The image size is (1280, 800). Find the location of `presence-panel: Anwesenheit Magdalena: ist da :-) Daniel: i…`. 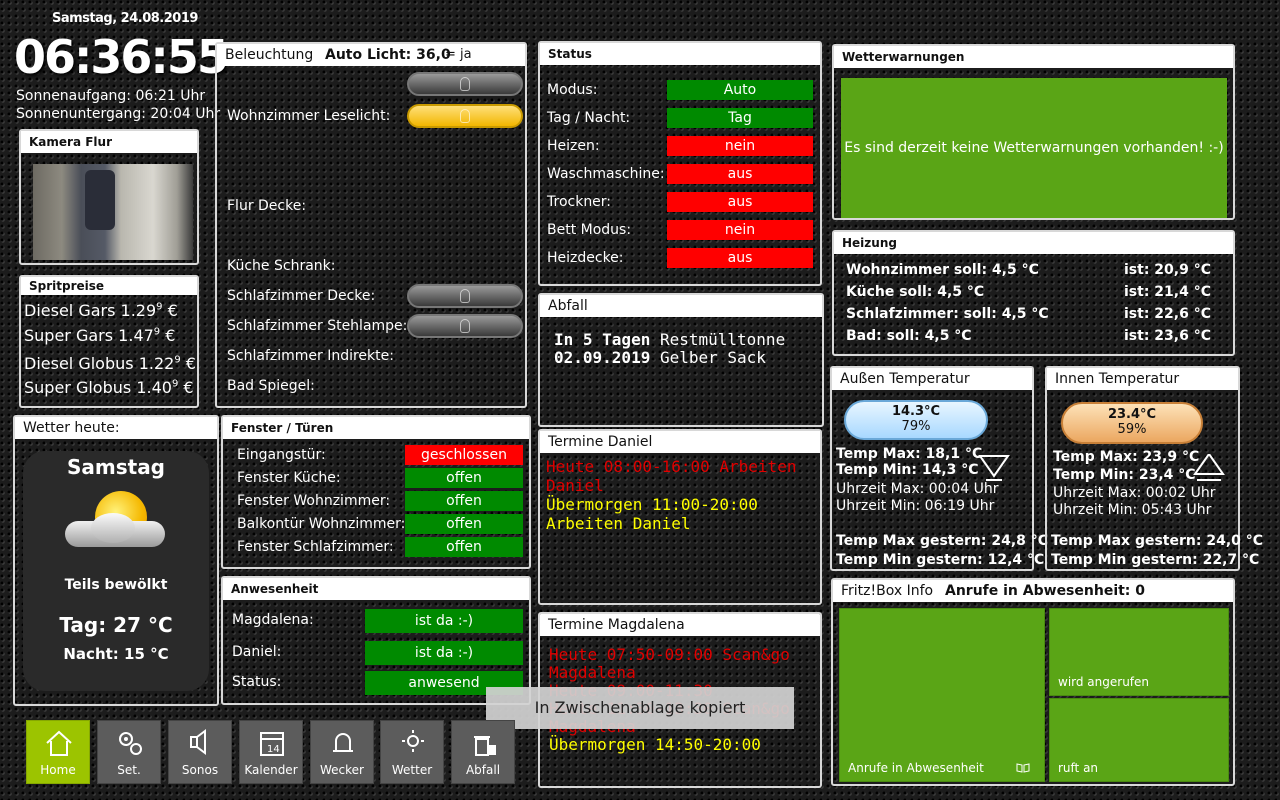

presence-panel: Anwesenheit Magdalena: ist da :-) Daniel: i… is located at coordinates (376, 640).